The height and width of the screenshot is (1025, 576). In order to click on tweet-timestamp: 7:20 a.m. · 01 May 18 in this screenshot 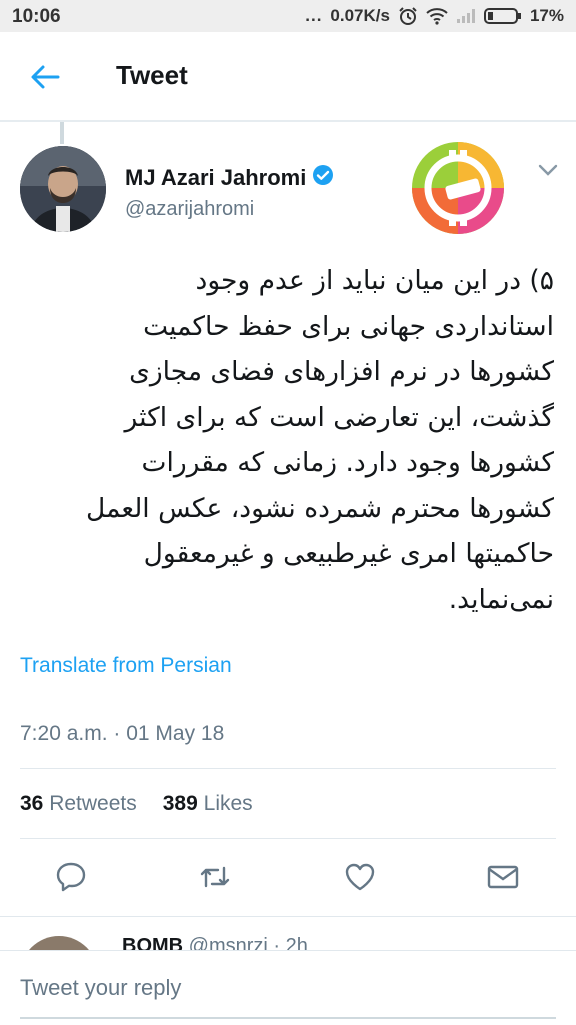, I will do `click(122, 733)`.